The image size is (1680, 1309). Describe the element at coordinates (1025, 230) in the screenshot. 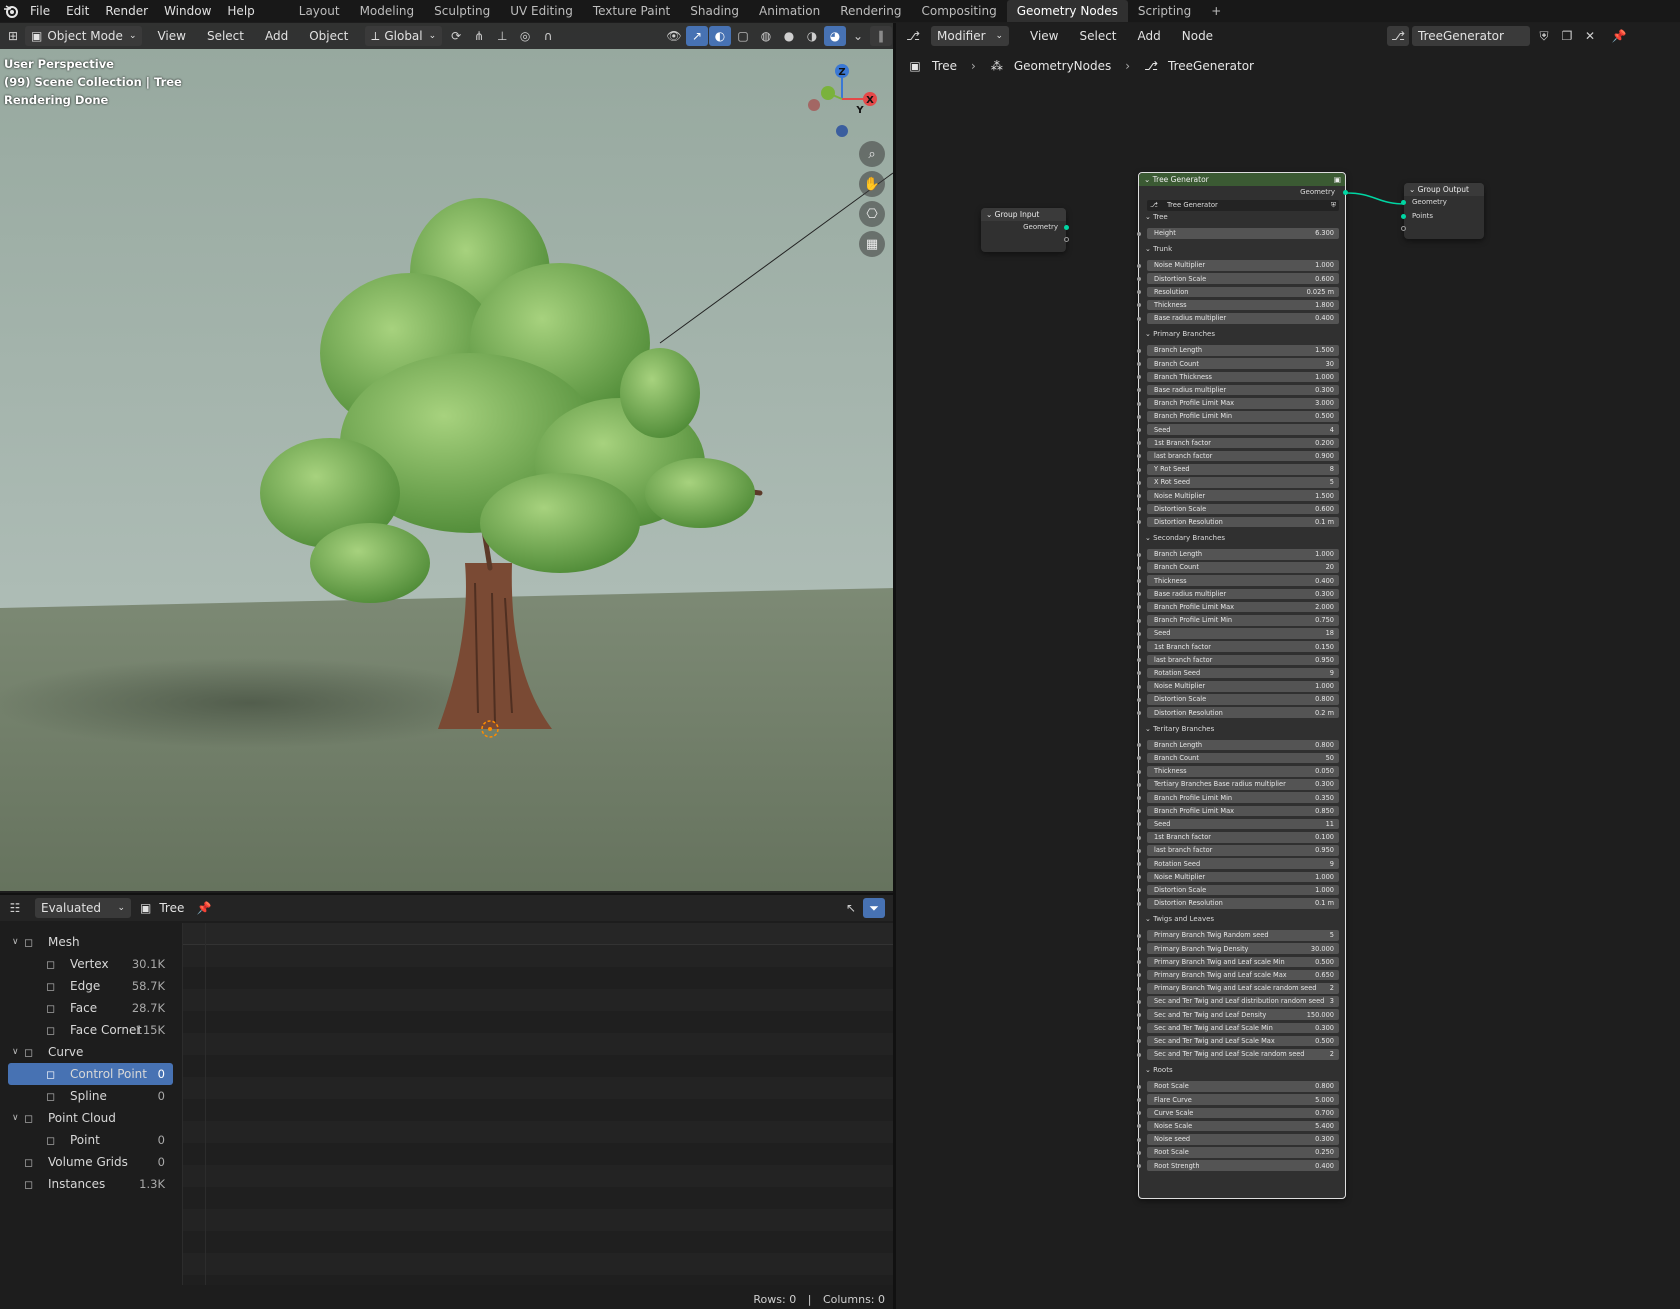

I see `group-input-node: ⌄ Group Input Geometry` at that location.